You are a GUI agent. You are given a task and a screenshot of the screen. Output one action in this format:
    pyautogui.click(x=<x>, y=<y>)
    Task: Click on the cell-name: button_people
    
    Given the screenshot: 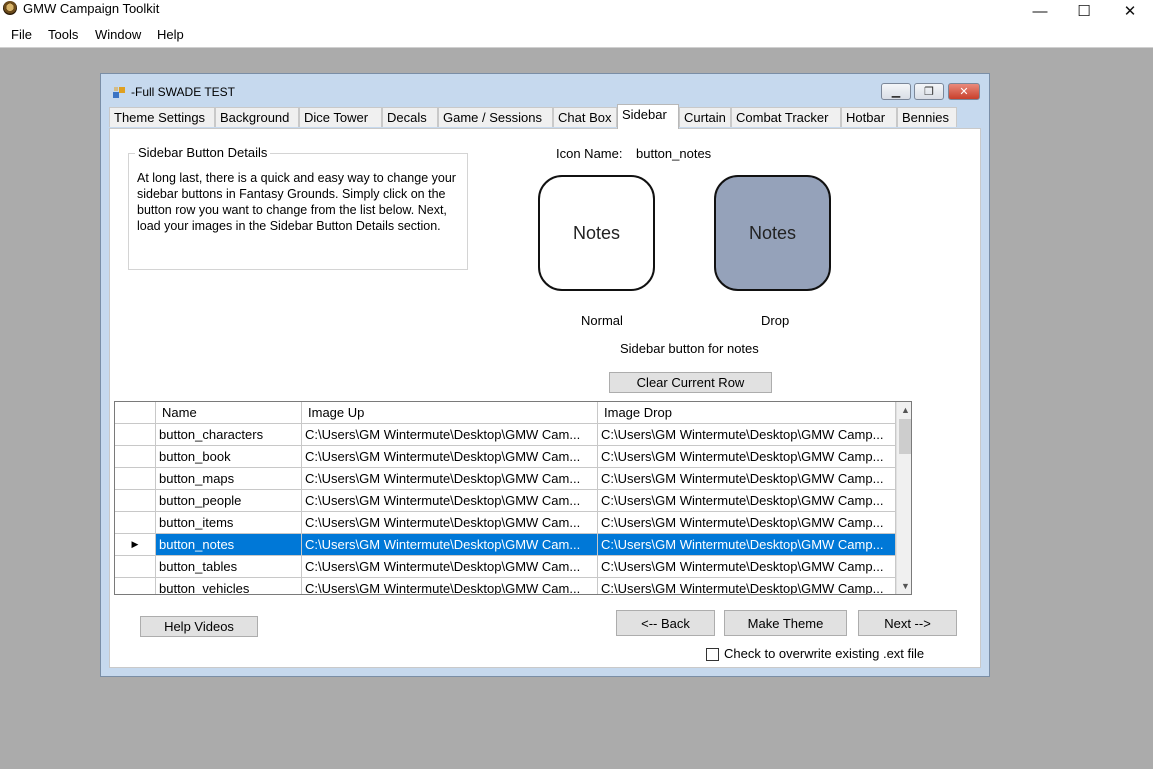 What is the action you would take?
    pyautogui.click(x=229, y=501)
    